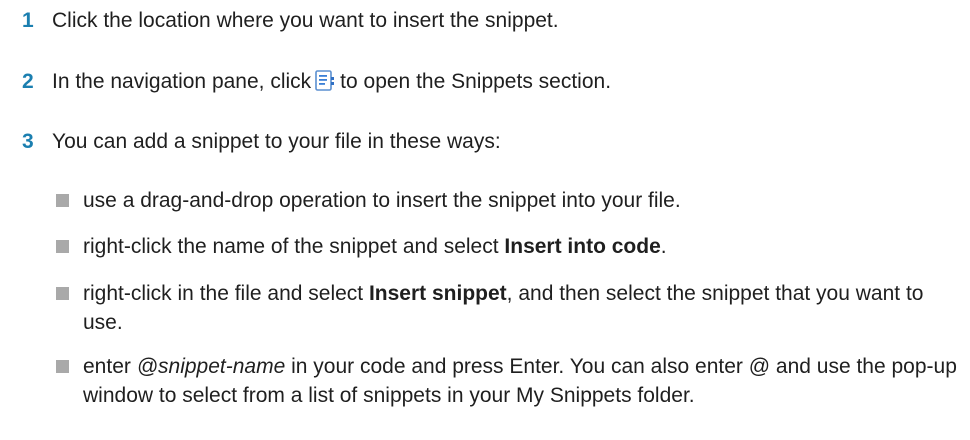 This screenshot has height=440, width=970. Describe the element at coordinates (28, 141) in the screenshot. I see `step-number: 3` at that location.